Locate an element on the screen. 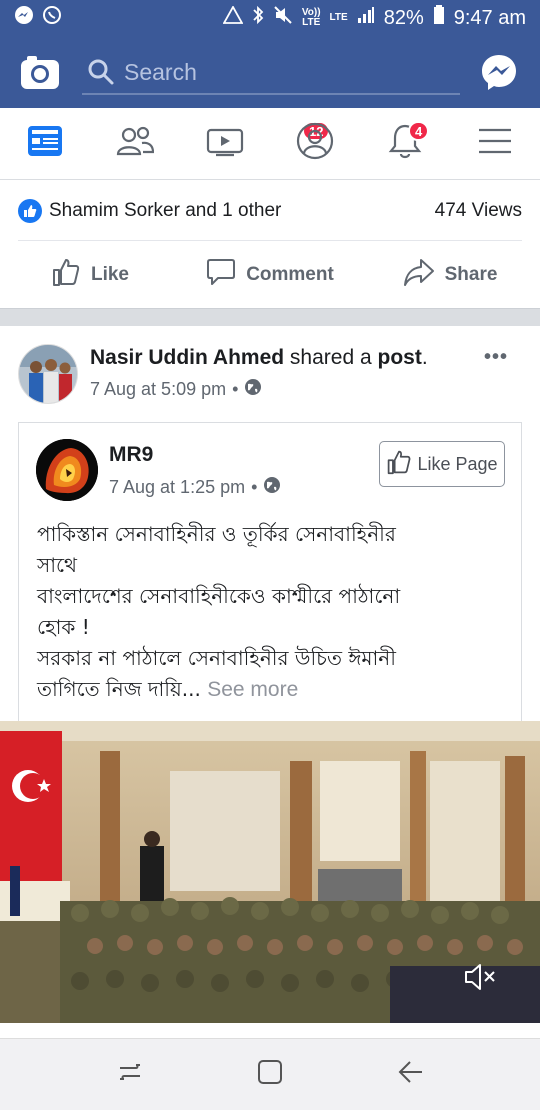  post-text-line: সাথে is located at coordinates (57, 565).